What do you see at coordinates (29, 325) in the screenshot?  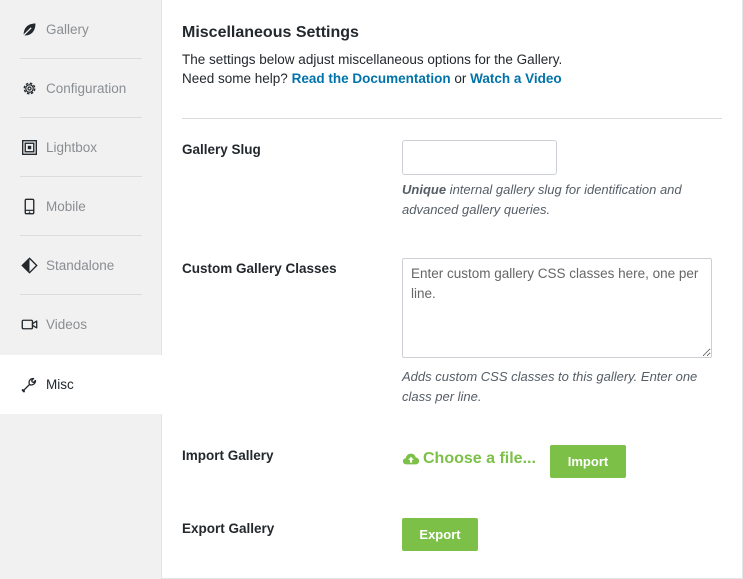 I see `video-icon` at bounding box center [29, 325].